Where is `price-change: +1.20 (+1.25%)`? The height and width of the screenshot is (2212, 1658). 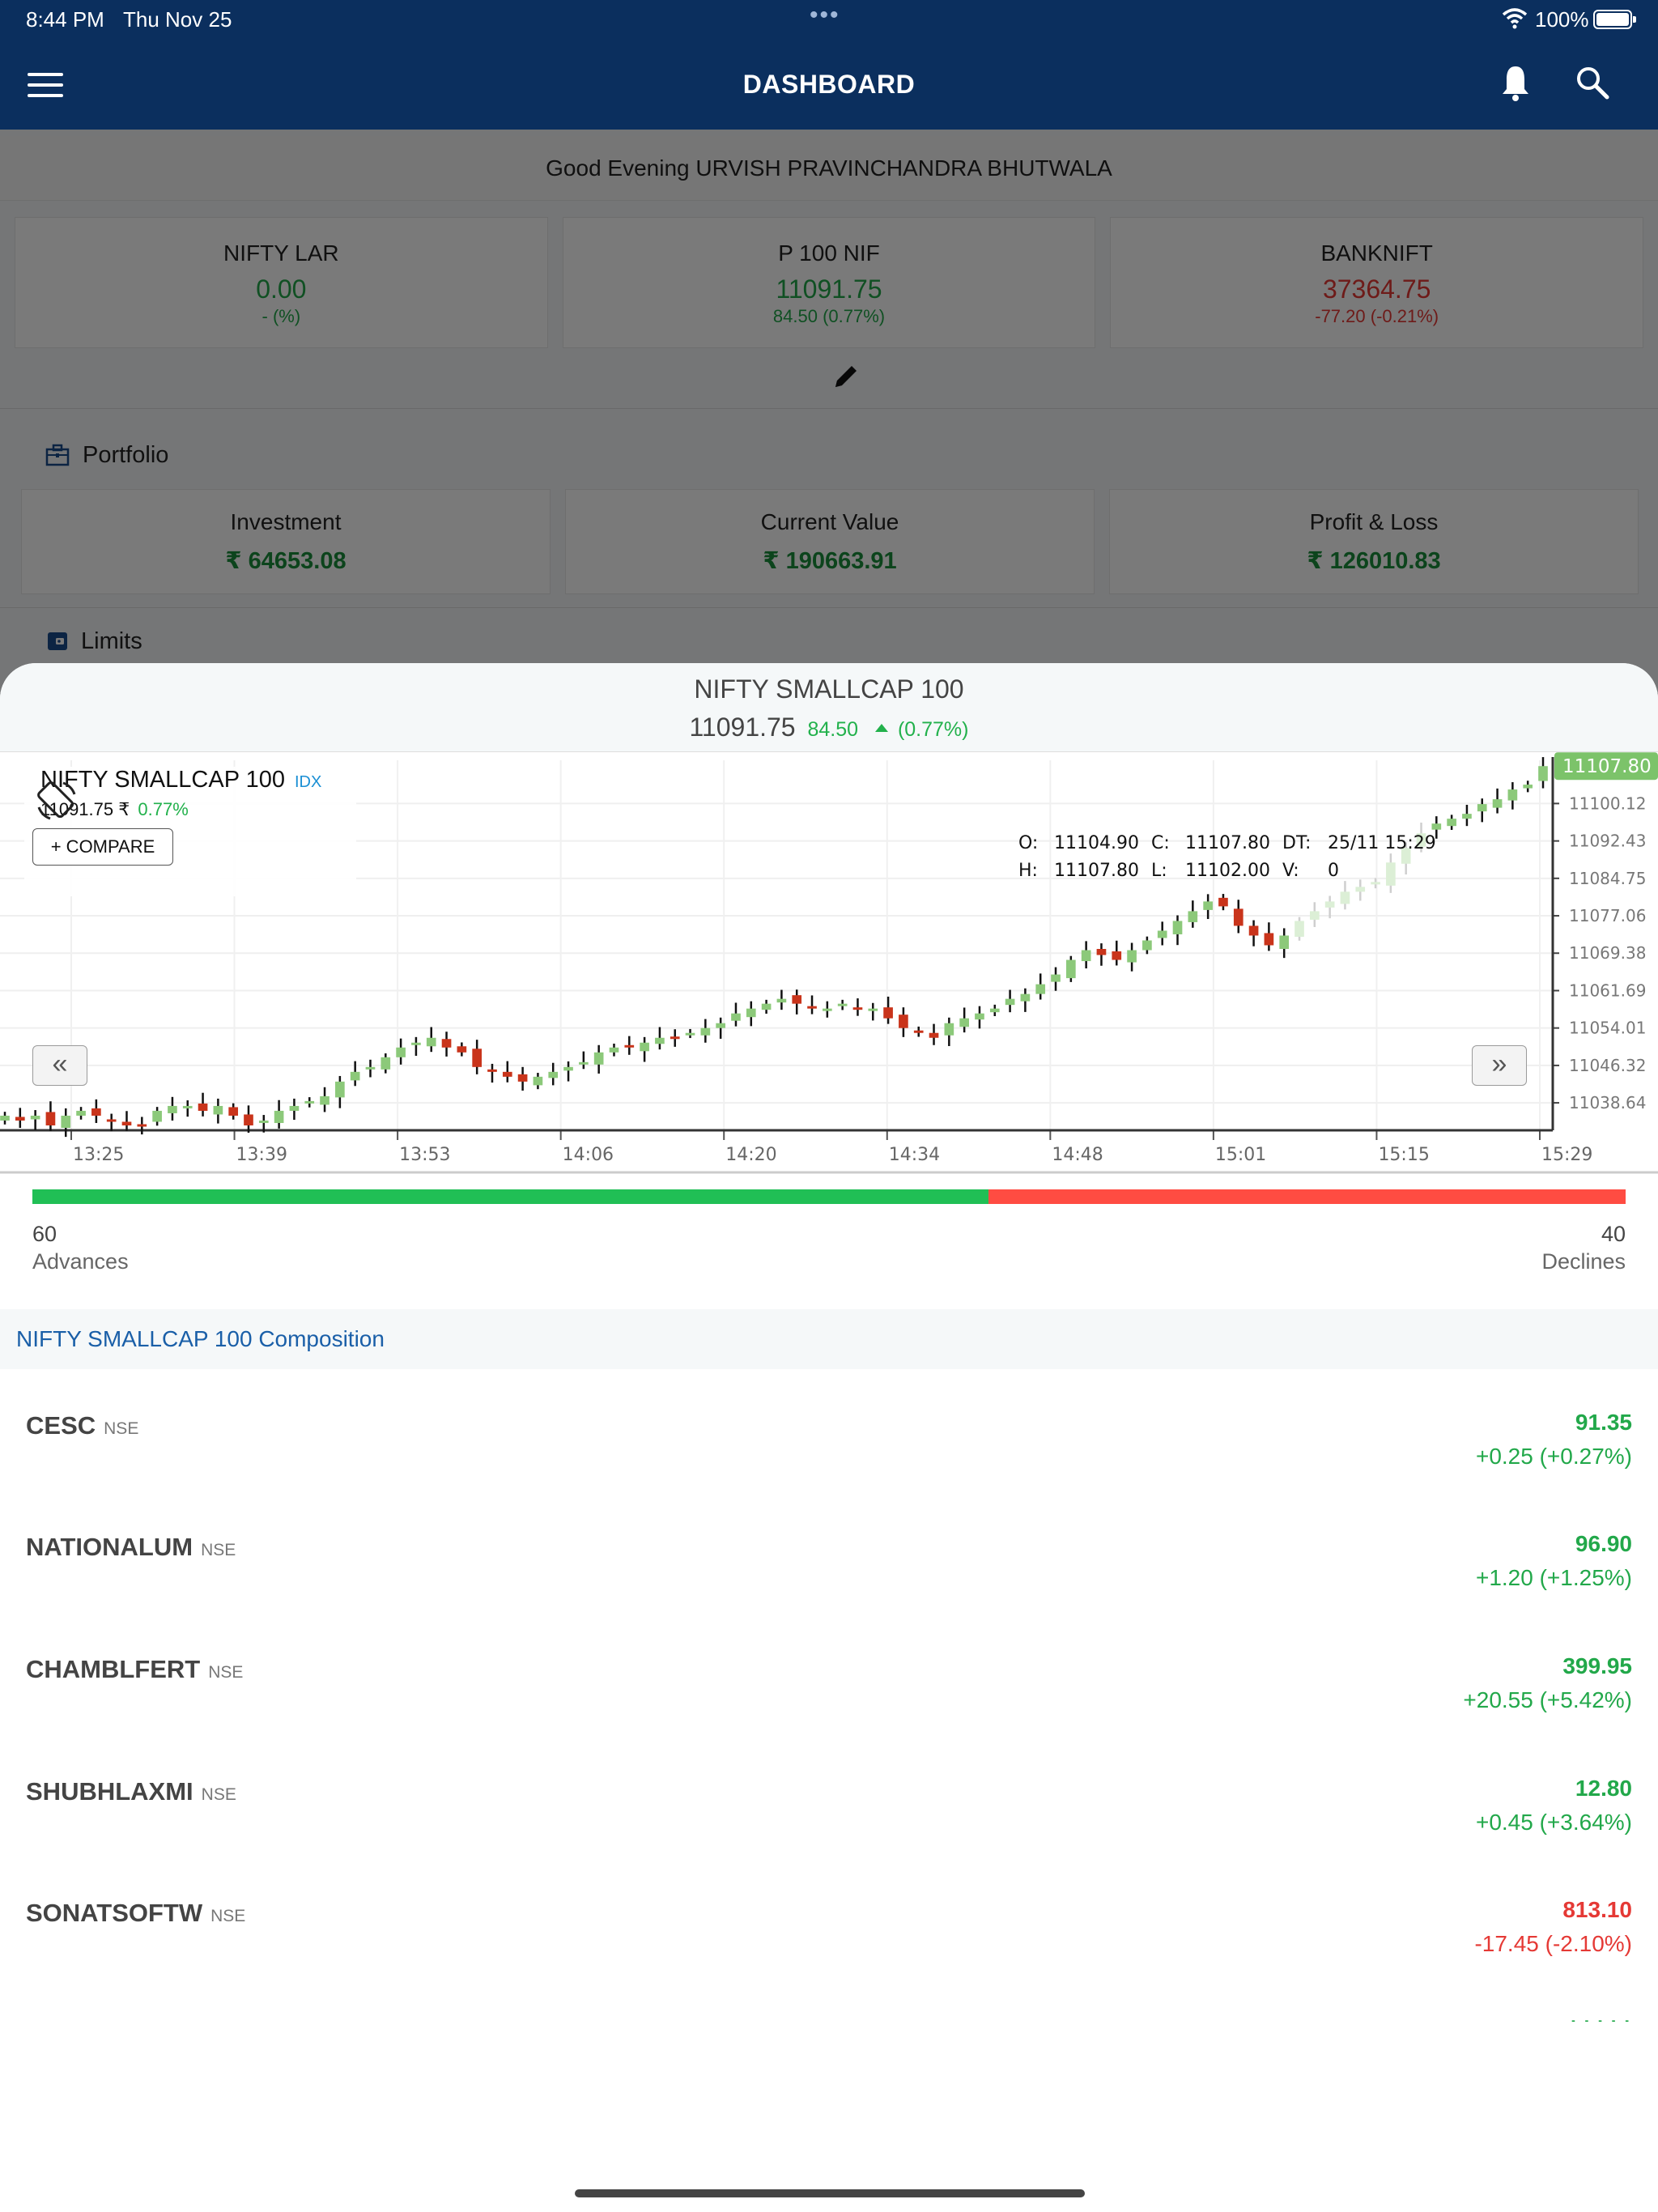
price-change: +1.20 (+1.25%) is located at coordinates (1553, 1578).